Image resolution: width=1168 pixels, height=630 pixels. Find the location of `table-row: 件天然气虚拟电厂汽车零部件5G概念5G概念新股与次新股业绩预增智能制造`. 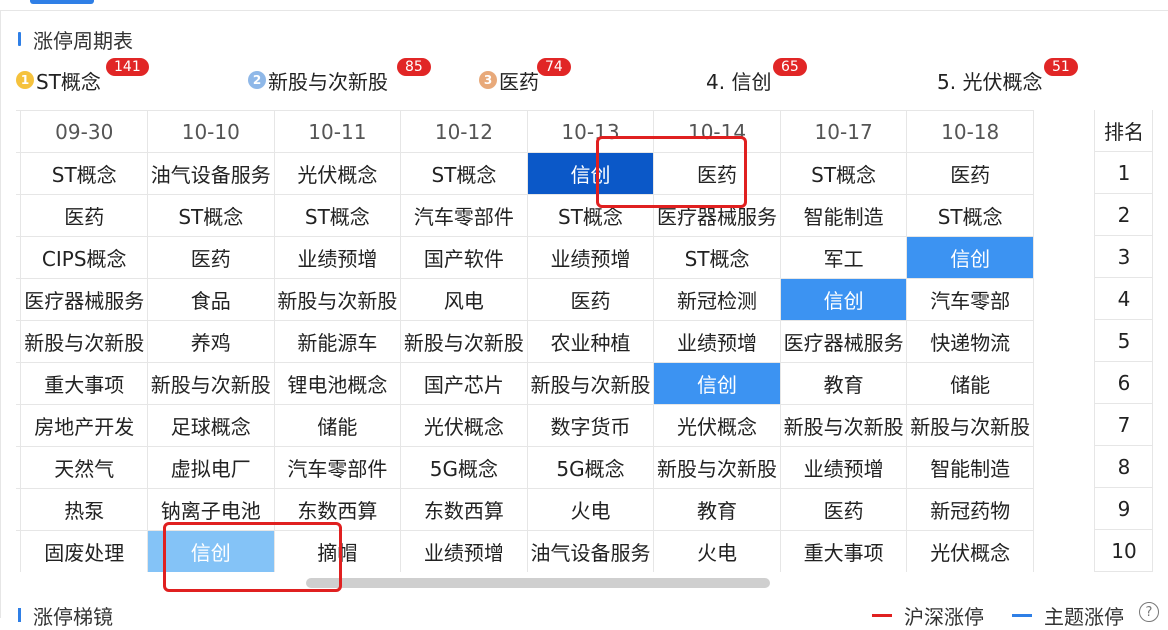

table-row: 件天然气虚拟电厂汽车零部件5G概念5G概念新股与次新股业绩预增智能制造 is located at coordinates (525, 467).